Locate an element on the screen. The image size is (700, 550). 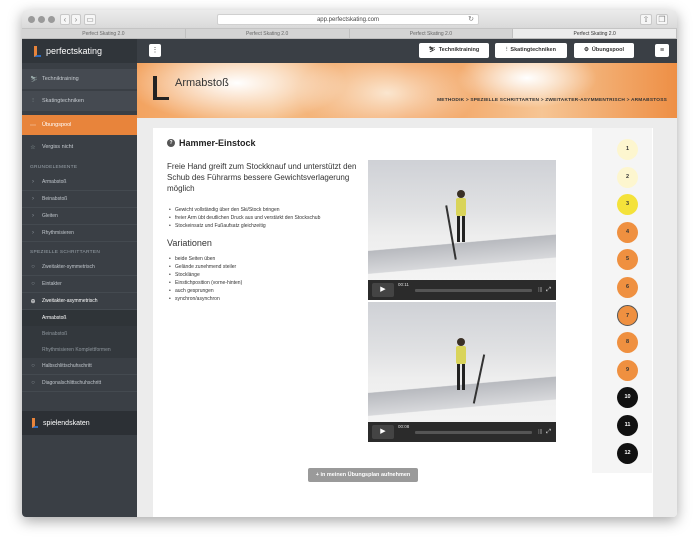
level-circle-7: 7 is located at coordinates (627, 315).